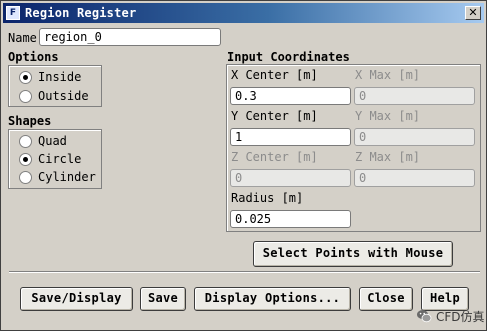  Describe the element at coordinates (388, 116) in the screenshot. I see `y-max-label: Y Max [m]` at that location.